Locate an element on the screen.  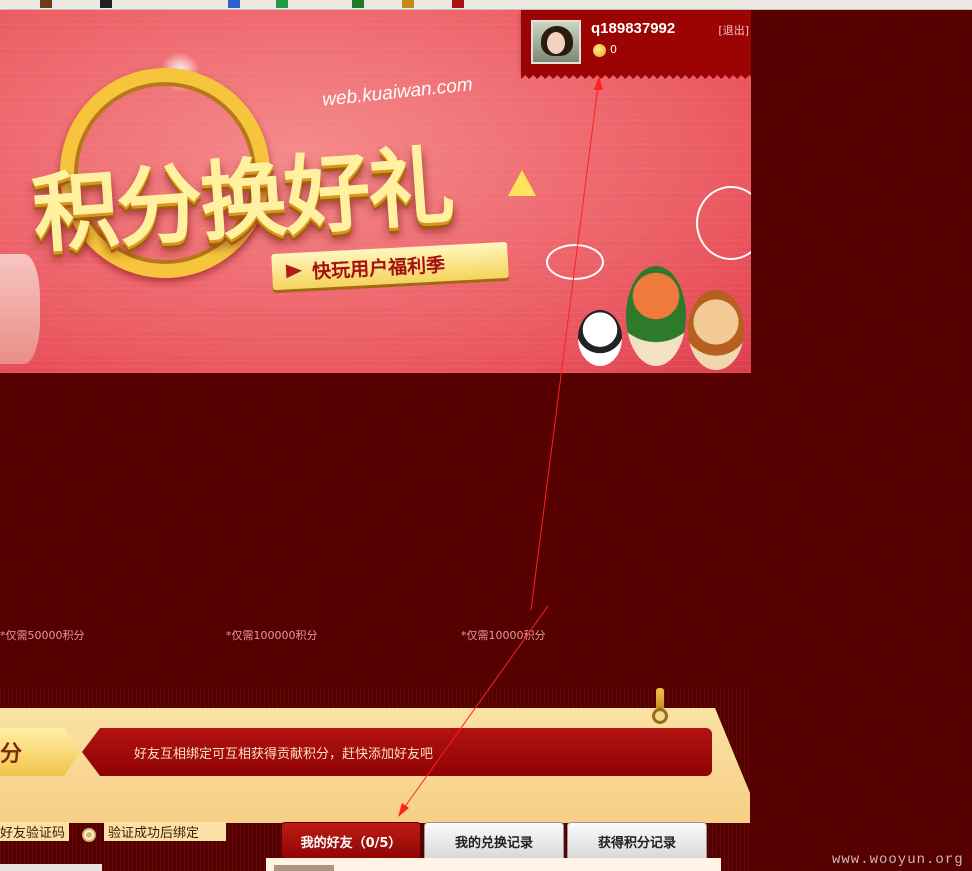
friend-code-label: 好友验证码 is located at coordinates (35, 831).